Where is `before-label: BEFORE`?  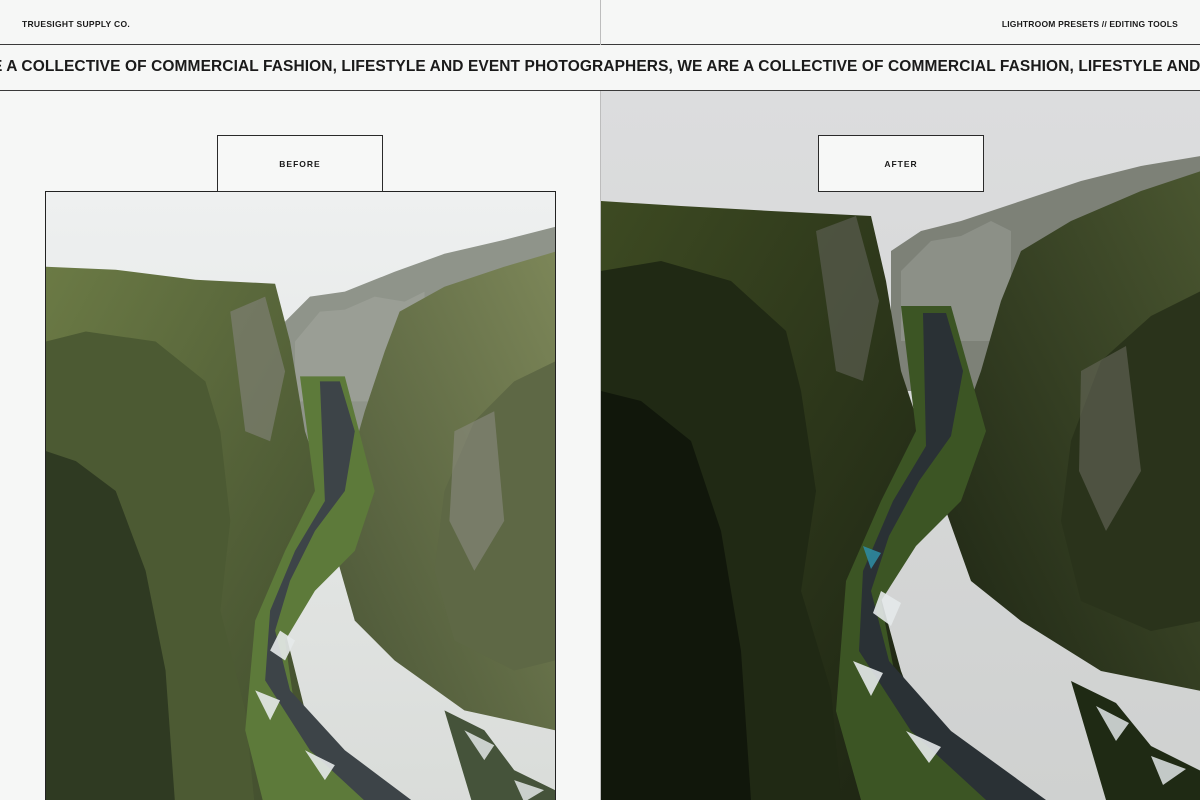 before-label: BEFORE is located at coordinates (300, 163).